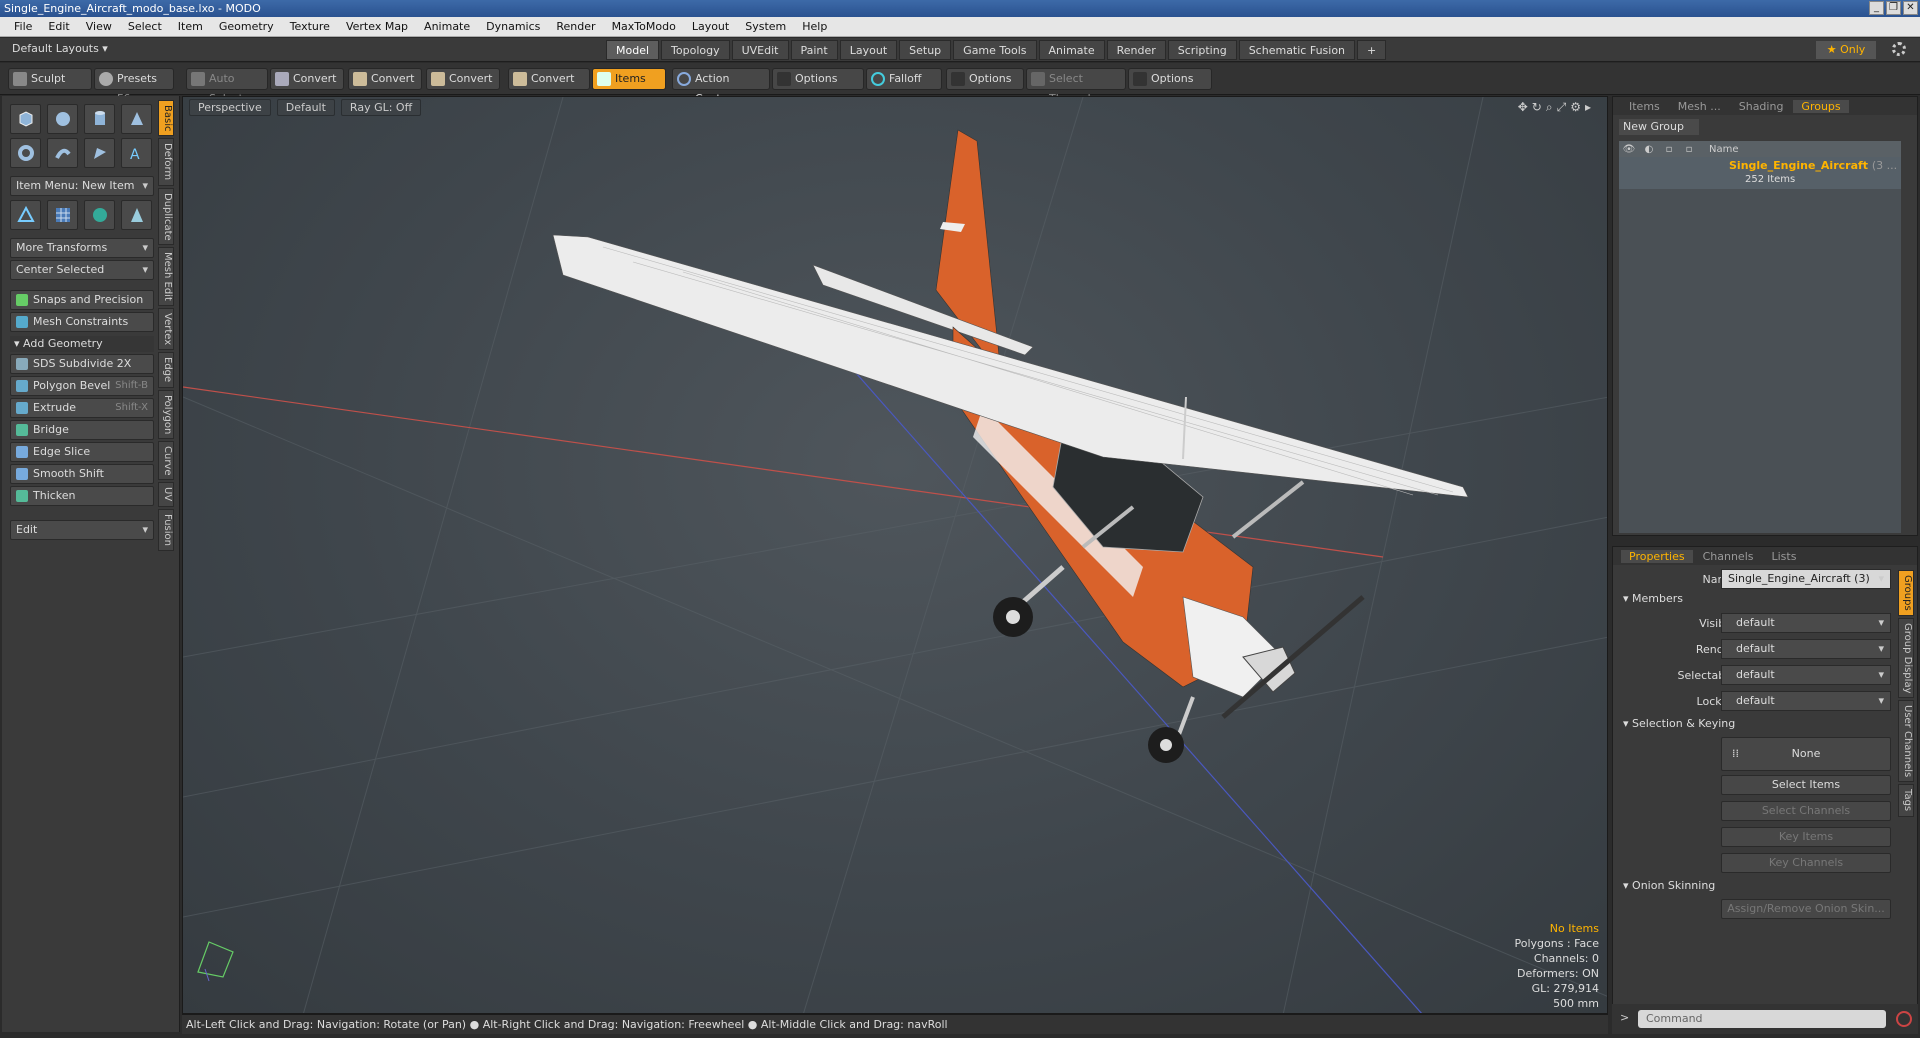 The height and width of the screenshot is (1038, 1920). Describe the element at coordinates (1806, 649) in the screenshot. I see `render-dropdown: default` at that location.